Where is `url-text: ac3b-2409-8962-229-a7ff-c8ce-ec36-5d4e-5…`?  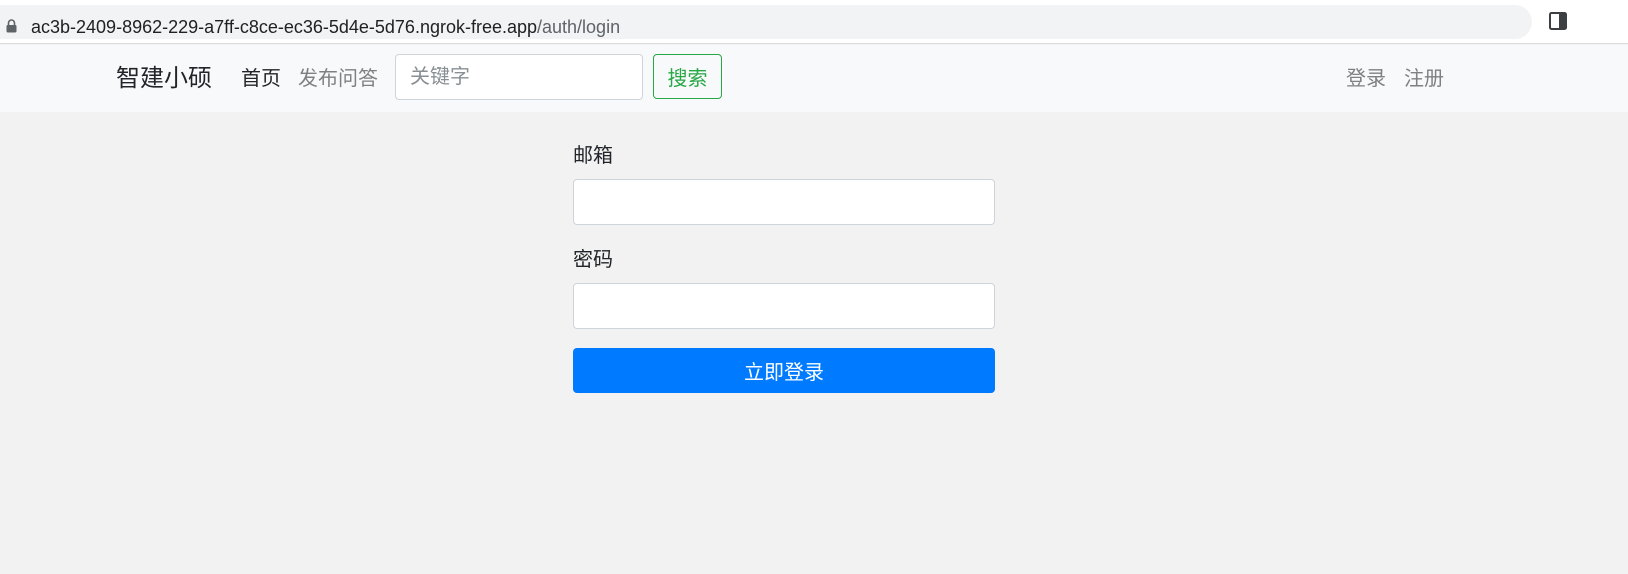
url-text: ac3b-2409-8962-229-a7ff-c8ce-ec36-5d4e-5… is located at coordinates (325, 27).